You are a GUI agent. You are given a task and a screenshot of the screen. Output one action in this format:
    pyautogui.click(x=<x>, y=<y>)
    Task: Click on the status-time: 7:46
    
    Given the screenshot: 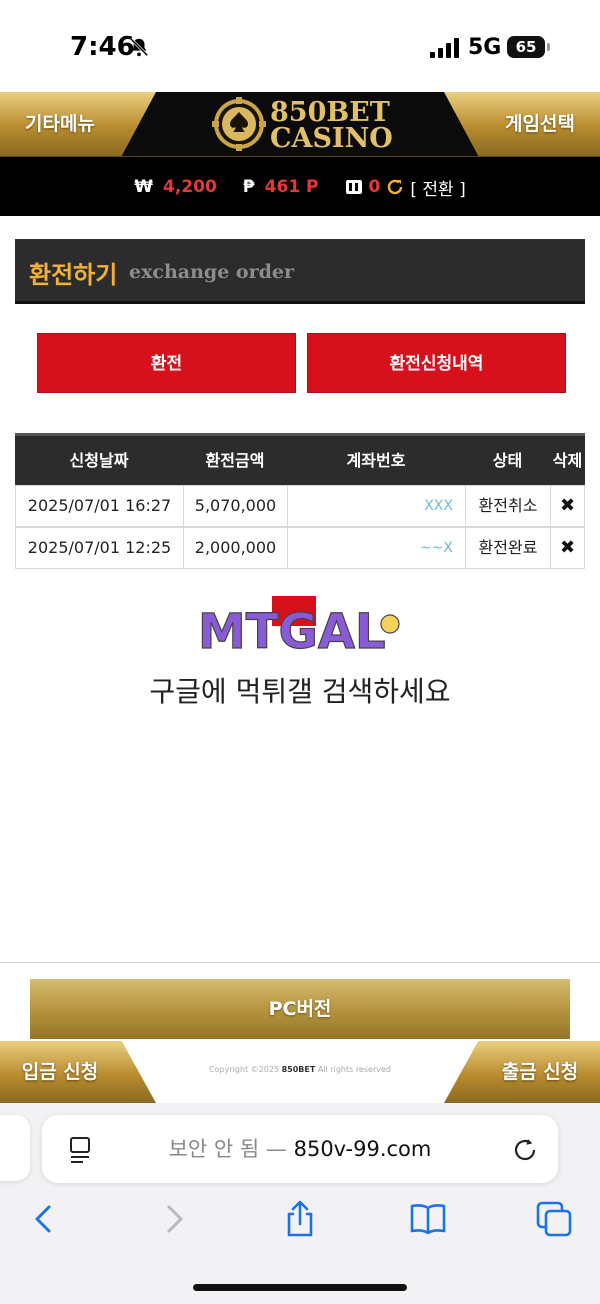 What is the action you would take?
    pyautogui.click(x=102, y=47)
    